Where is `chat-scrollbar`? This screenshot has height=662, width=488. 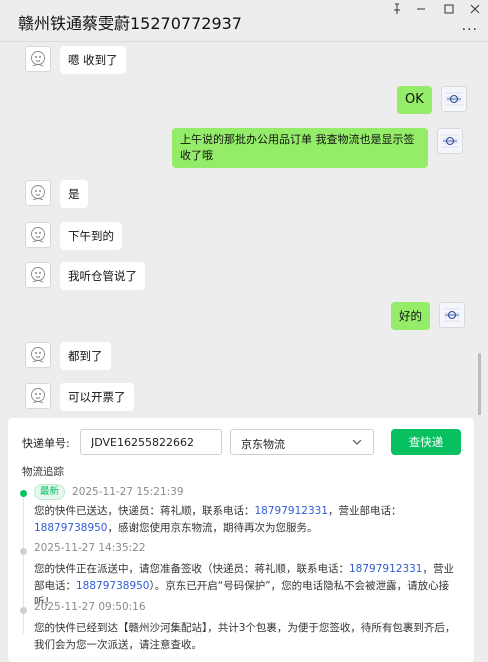
chat-scrollbar is located at coordinates (479, 384).